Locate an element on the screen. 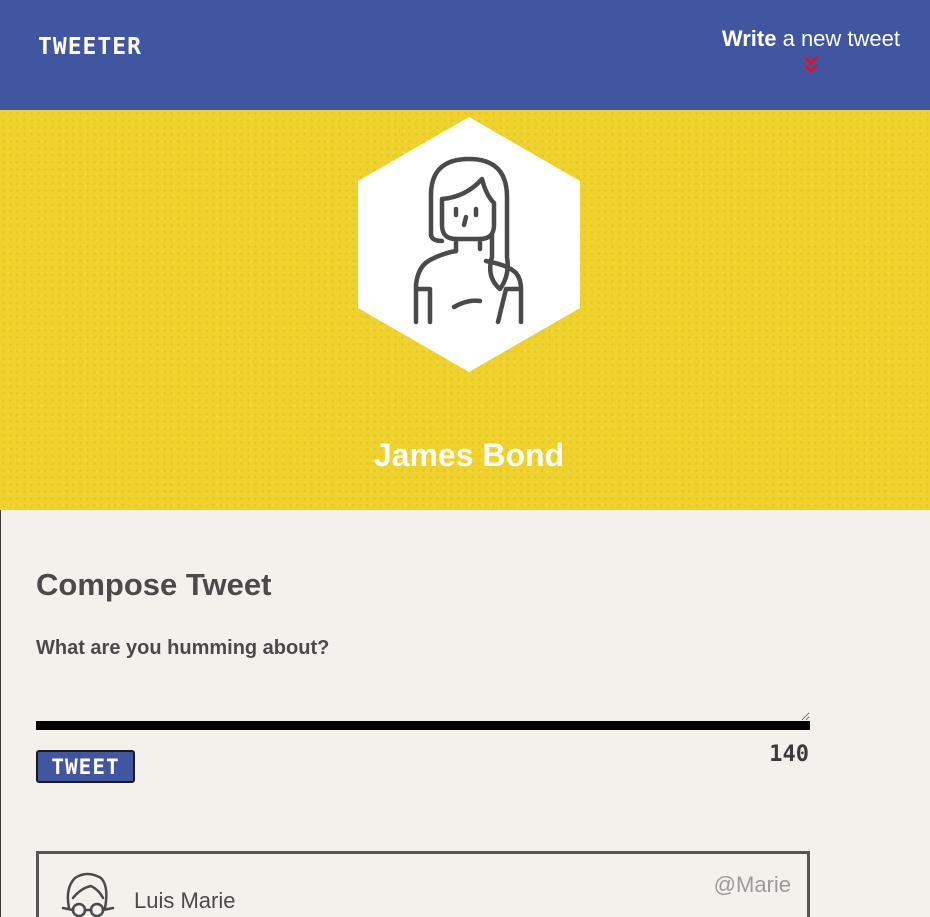  tweet-author-name: Luis Marie is located at coordinates (185, 900).